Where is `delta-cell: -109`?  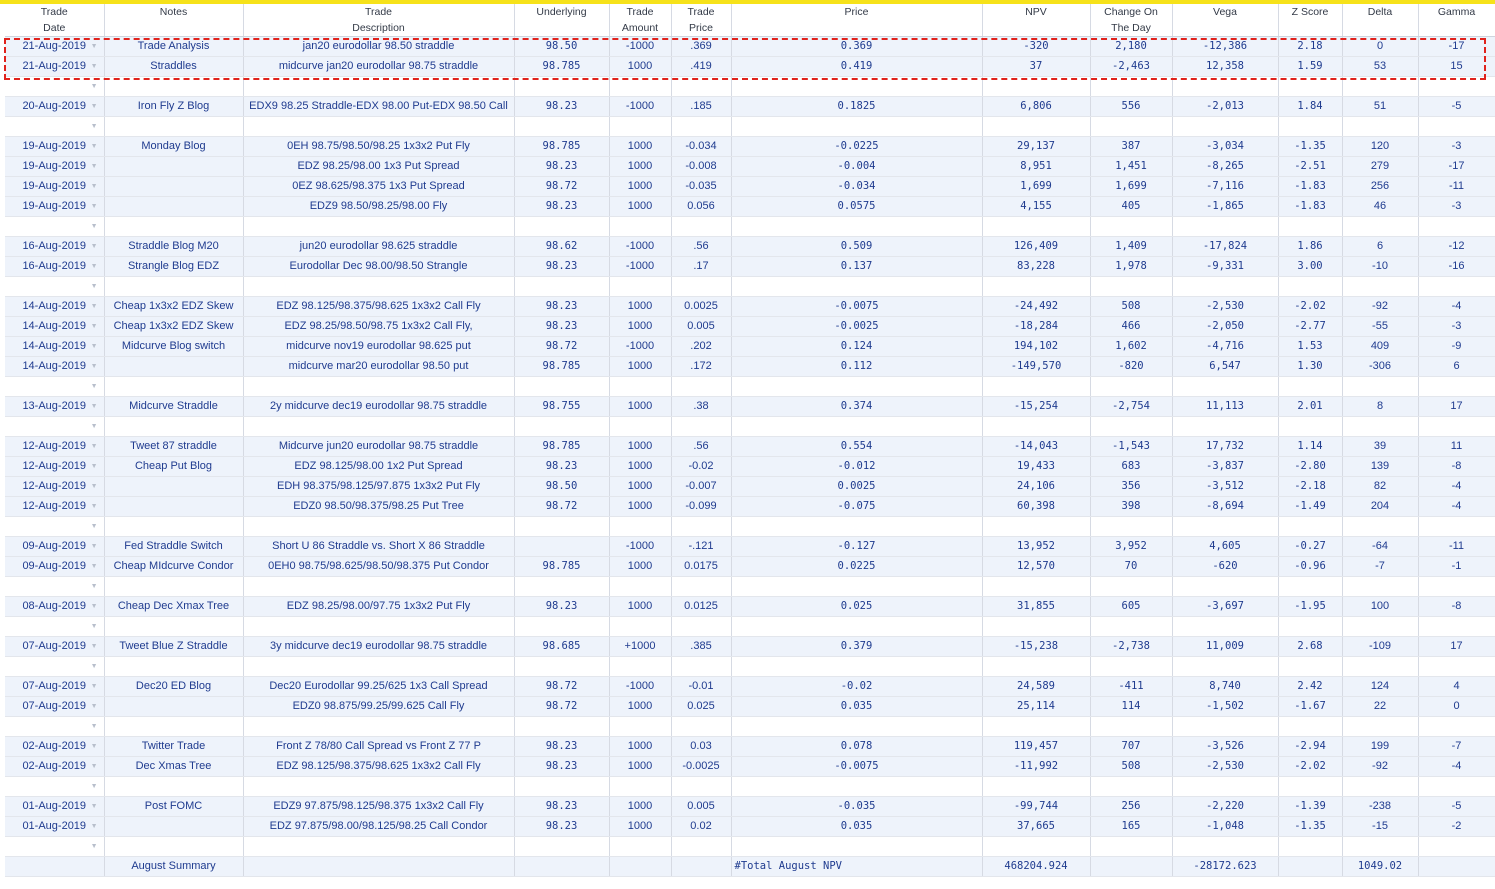 delta-cell: -109 is located at coordinates (1380, 646).